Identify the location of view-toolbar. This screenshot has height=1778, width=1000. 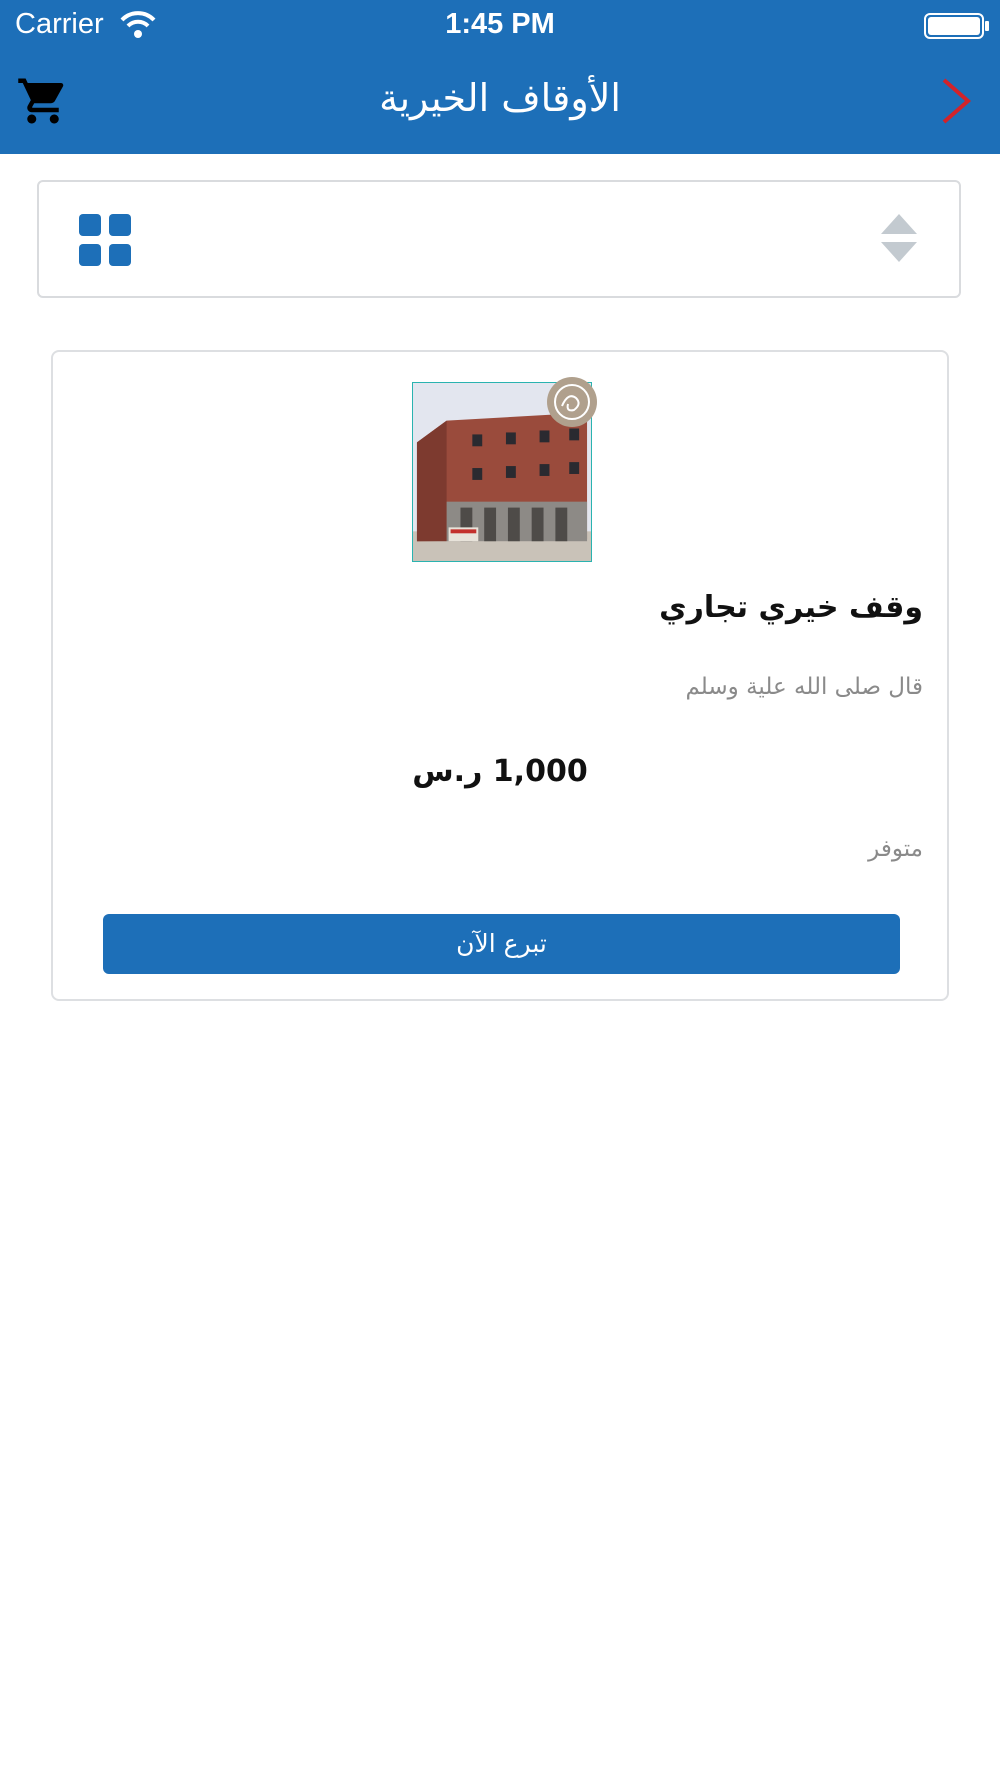
(499, 239).